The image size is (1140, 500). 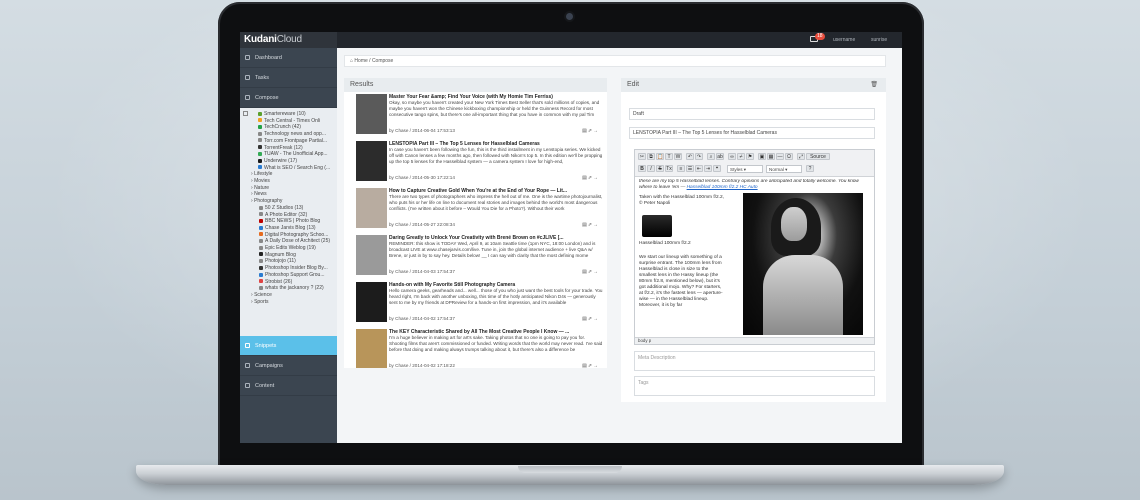 What do you see at coordinates (754, 361) in the screenshot?
I see `meta-description-input: Meta Description` at bounding box center [754, 361].